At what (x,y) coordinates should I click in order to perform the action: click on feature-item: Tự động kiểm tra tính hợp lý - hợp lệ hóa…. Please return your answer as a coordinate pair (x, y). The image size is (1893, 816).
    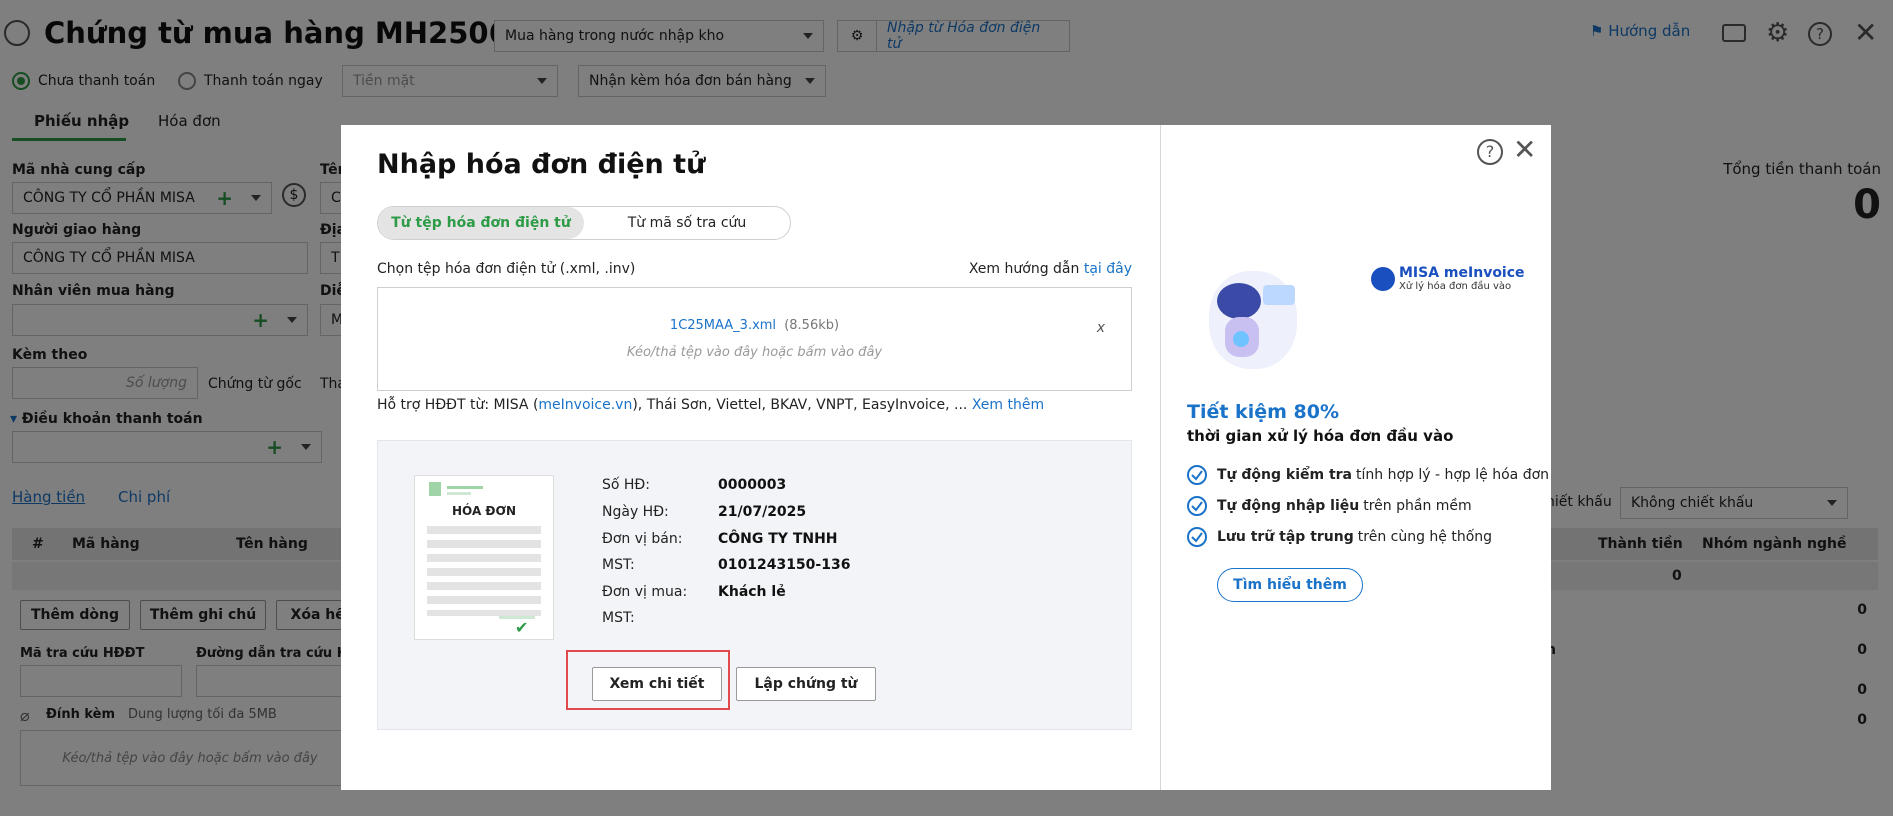
    Looking at the image, I should click on (1368, 475).